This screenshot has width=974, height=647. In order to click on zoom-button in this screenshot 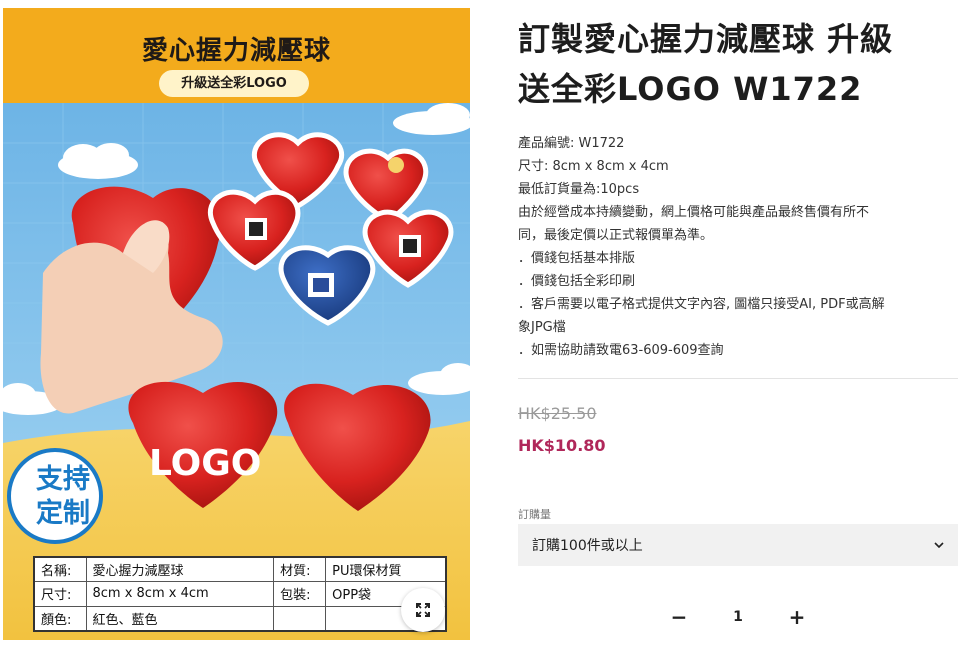, I will do `click(423, 610)`.